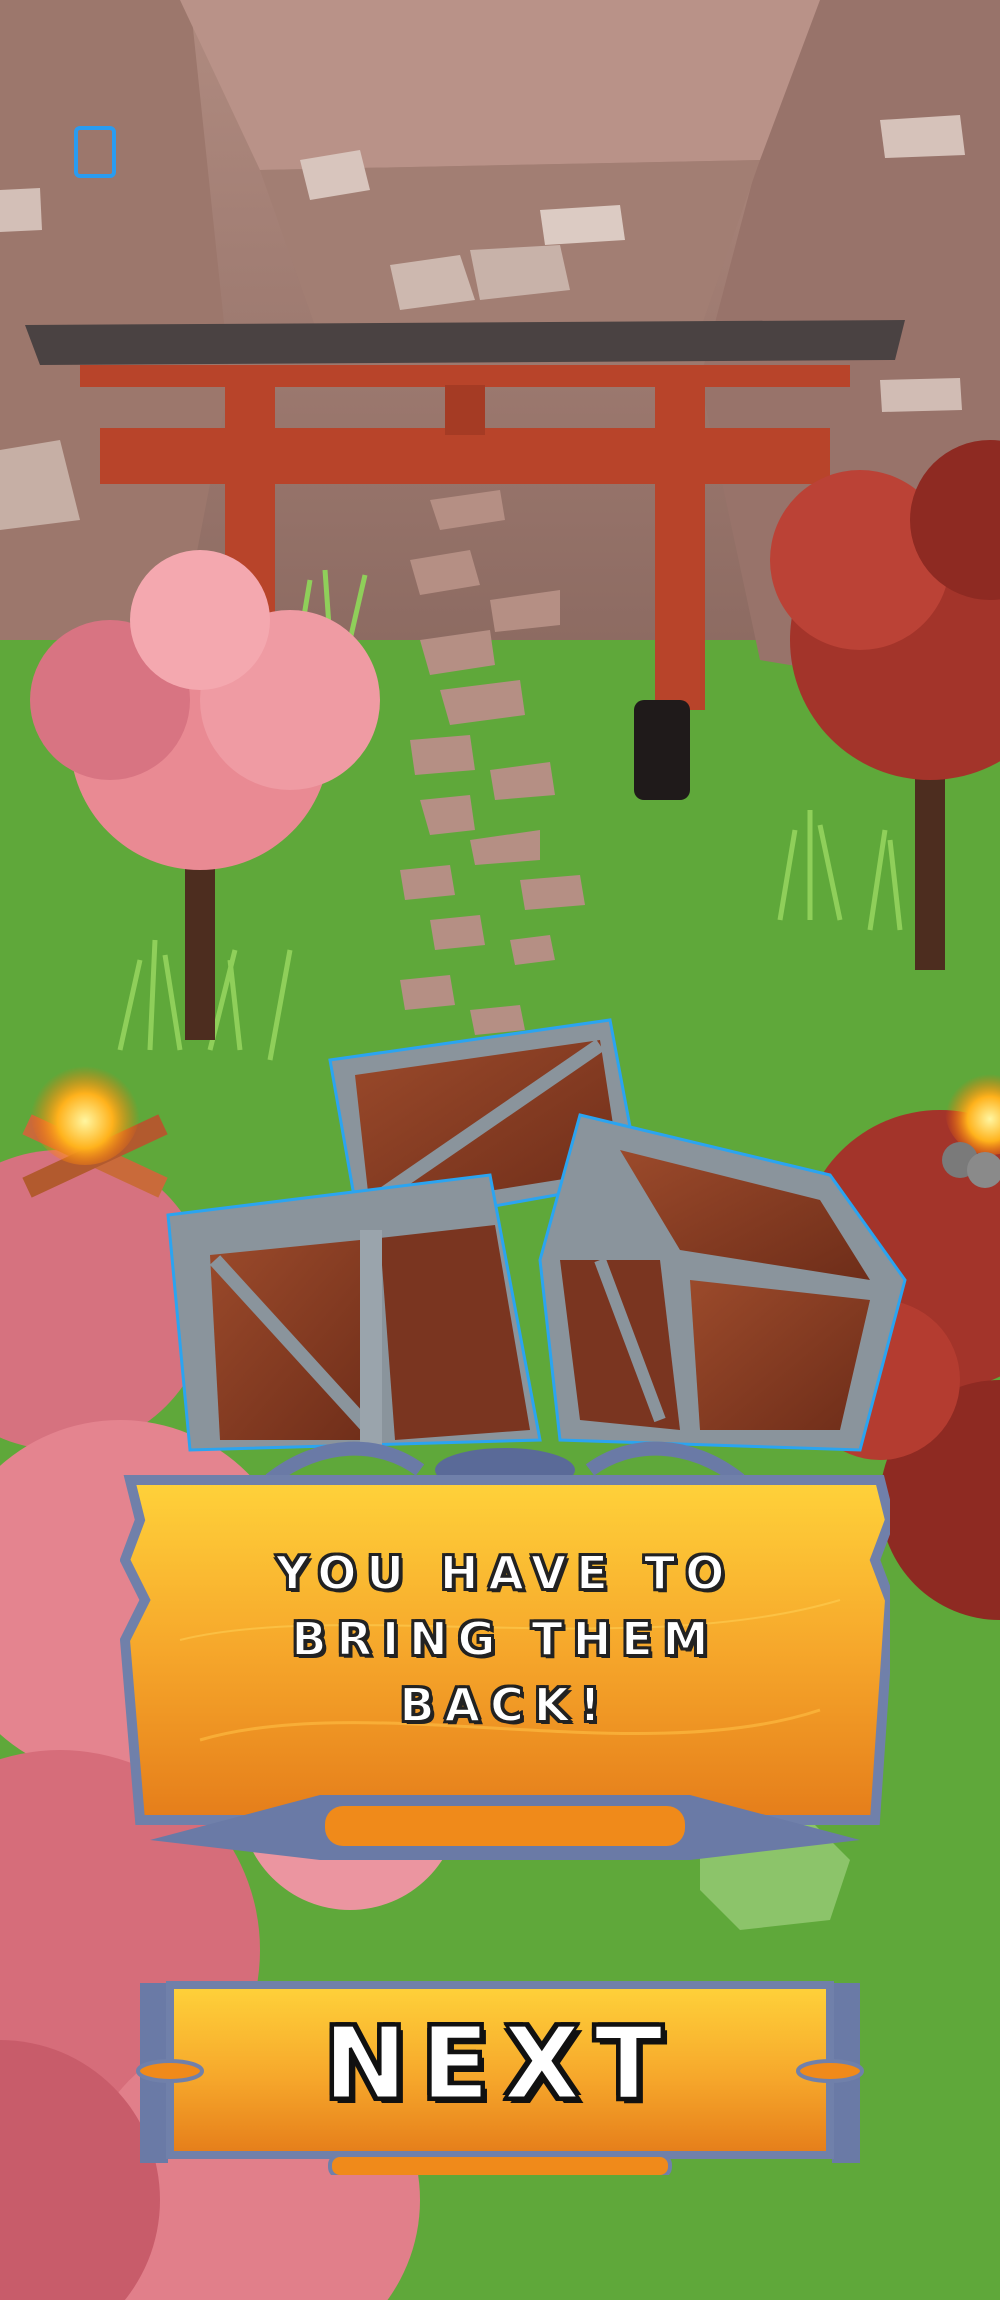 This screenshot has width=1000, height=2300. I want to click on dialog-line-1: YOU HAVE TO, so click(505, 1573).